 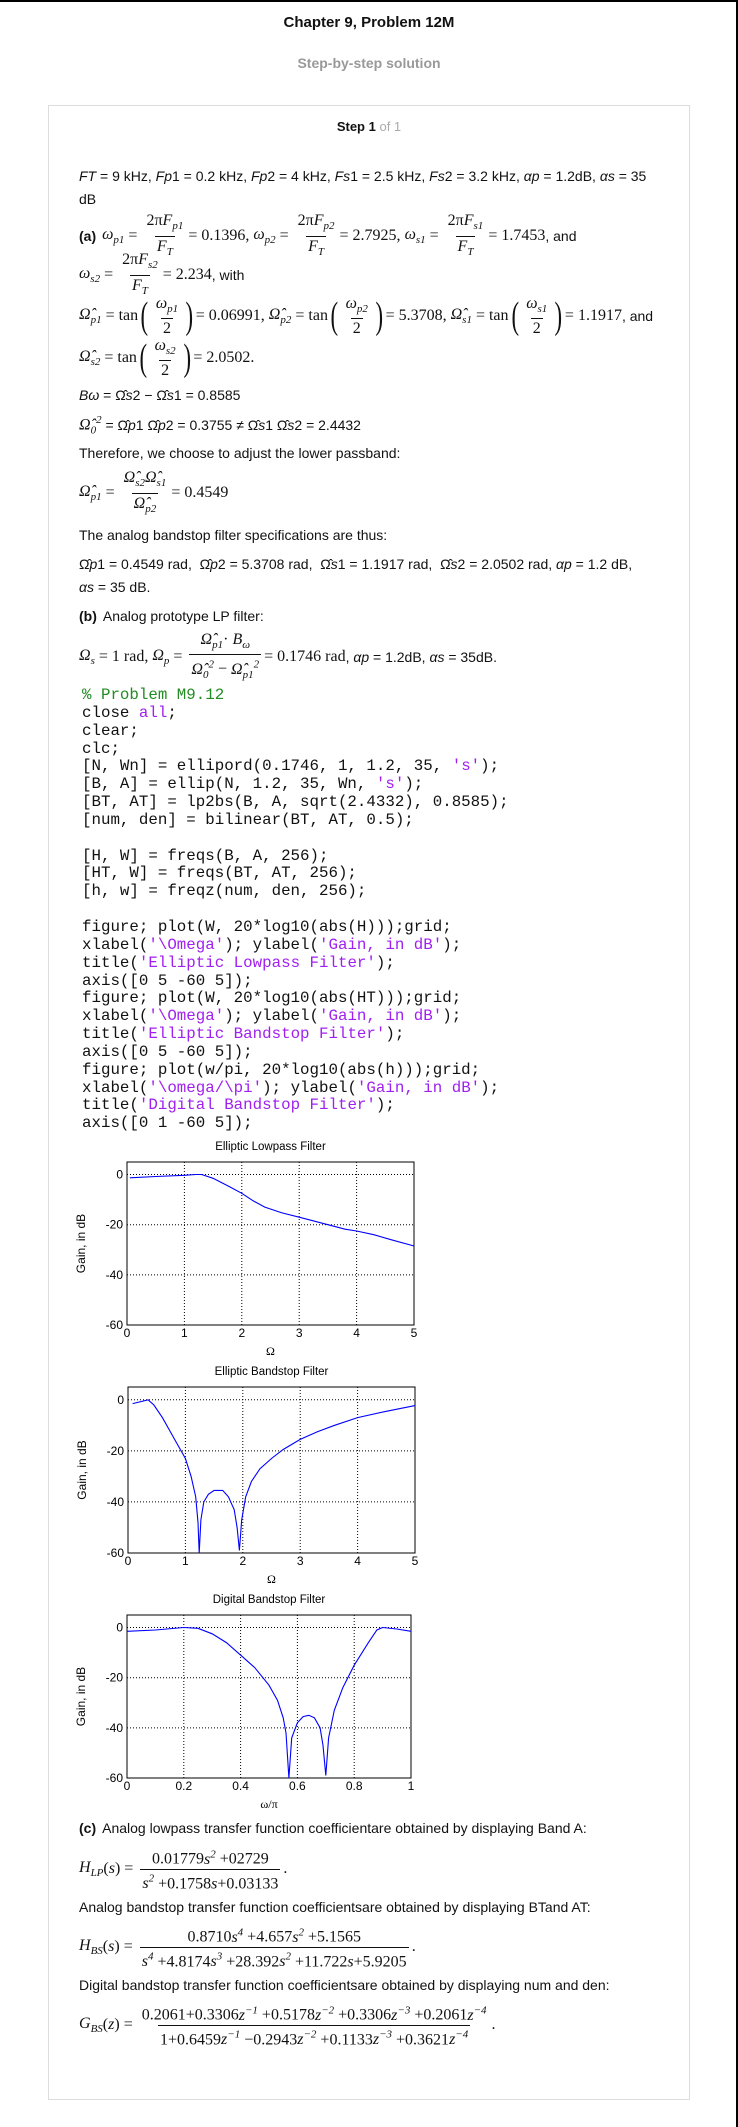 I want to click on code-text: [num, den] = bilinear(BT, AT, 0.5);, so click(x=248, y=819).